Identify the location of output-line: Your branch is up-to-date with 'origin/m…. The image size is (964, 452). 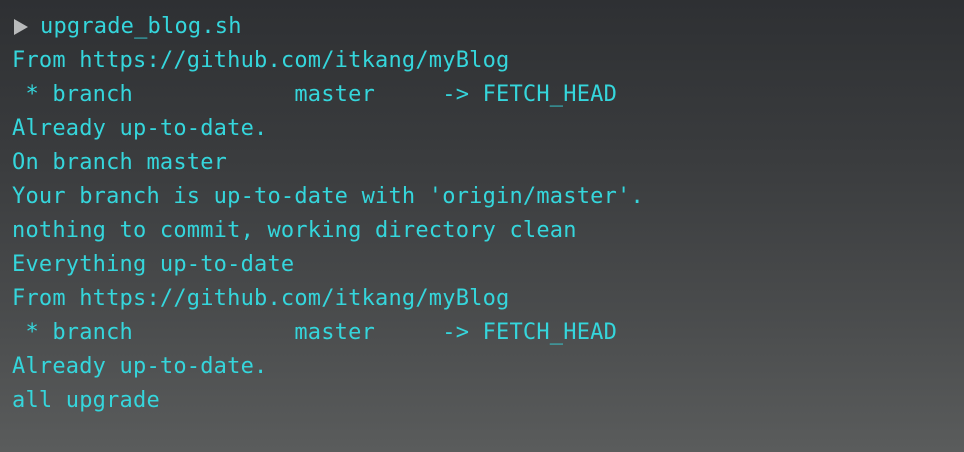
(328, 196).